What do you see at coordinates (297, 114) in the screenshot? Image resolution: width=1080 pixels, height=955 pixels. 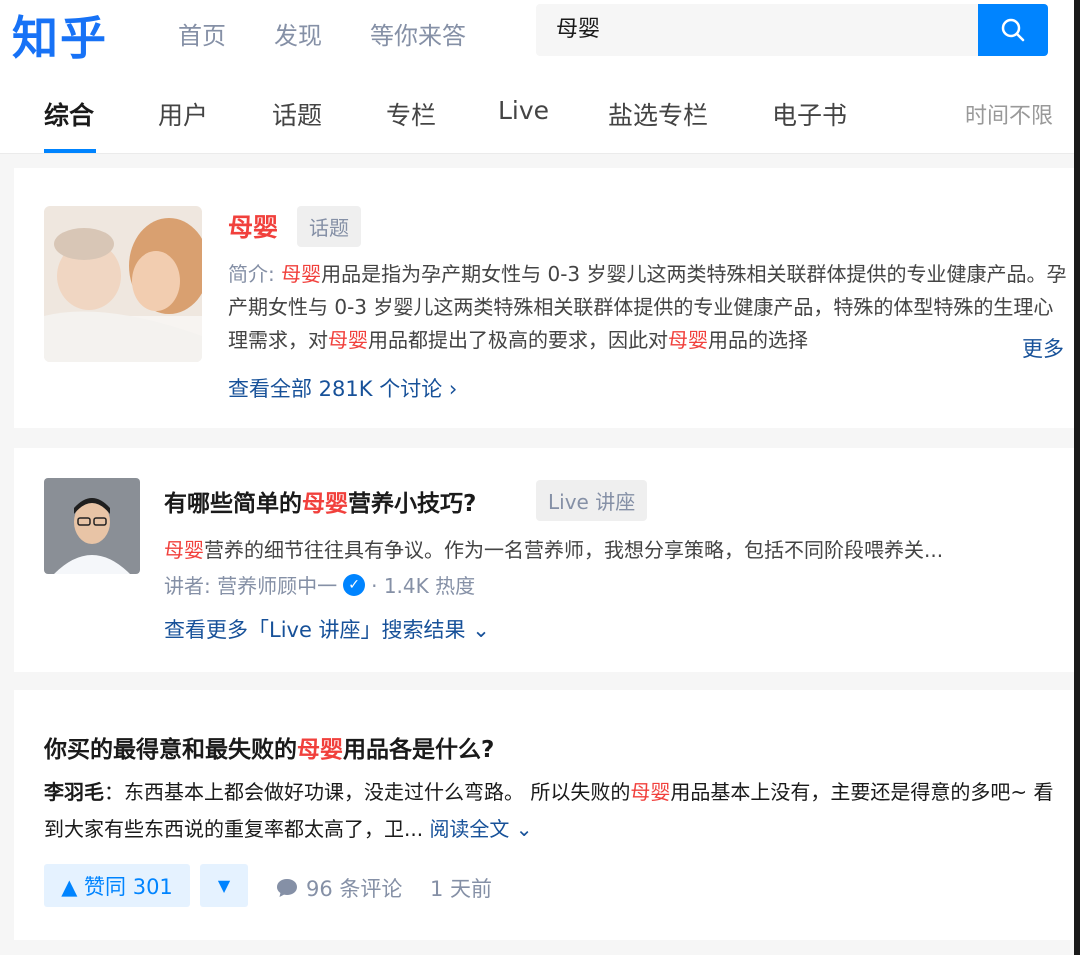 I see `tab-topics: 话题` at bounding box center [297, 114].